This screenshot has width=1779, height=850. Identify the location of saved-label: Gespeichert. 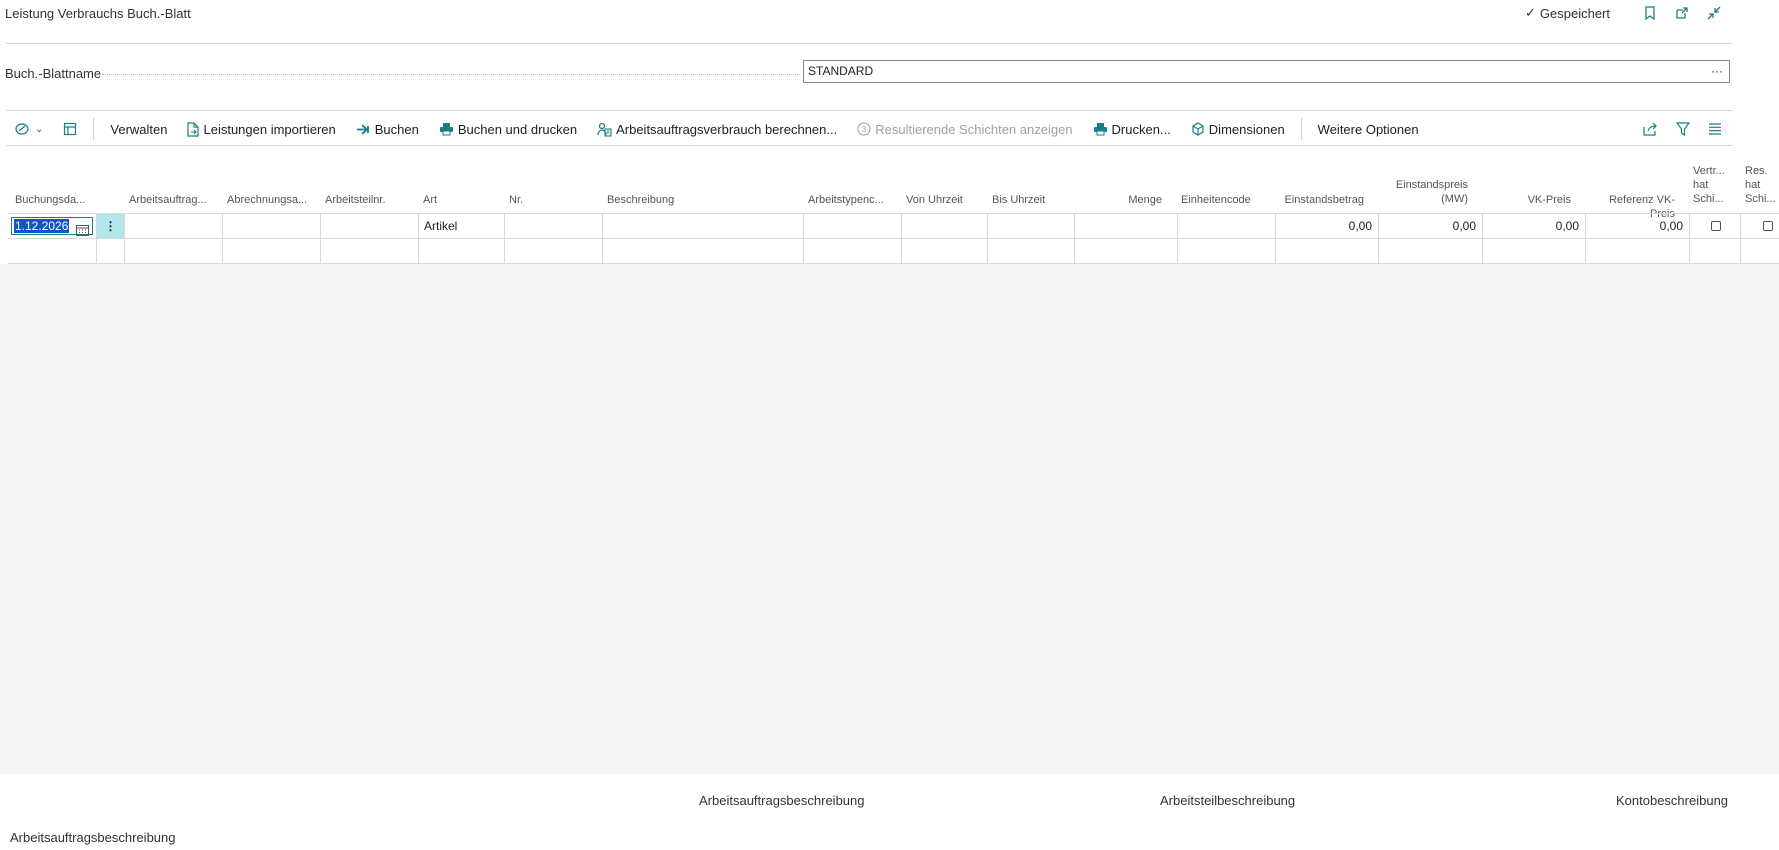
(1574, 13).